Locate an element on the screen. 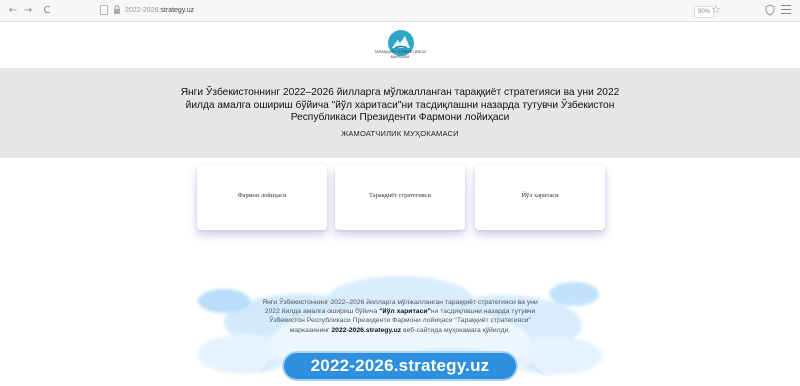 This screenshot has height=386, width=800. logo-caption: ТАРАҚҚИЁТ СТРАТЕГИЯСИ МАРКАЗИ is located at coordinates (400, 55).